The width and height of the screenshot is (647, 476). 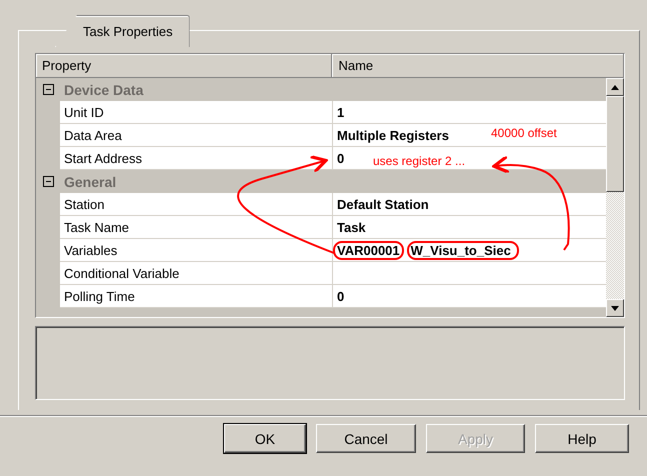 What do you see at coordinates (582, 438) in the screenshot?
I see `dialog-button: Help` at bounding box center [582, 438].